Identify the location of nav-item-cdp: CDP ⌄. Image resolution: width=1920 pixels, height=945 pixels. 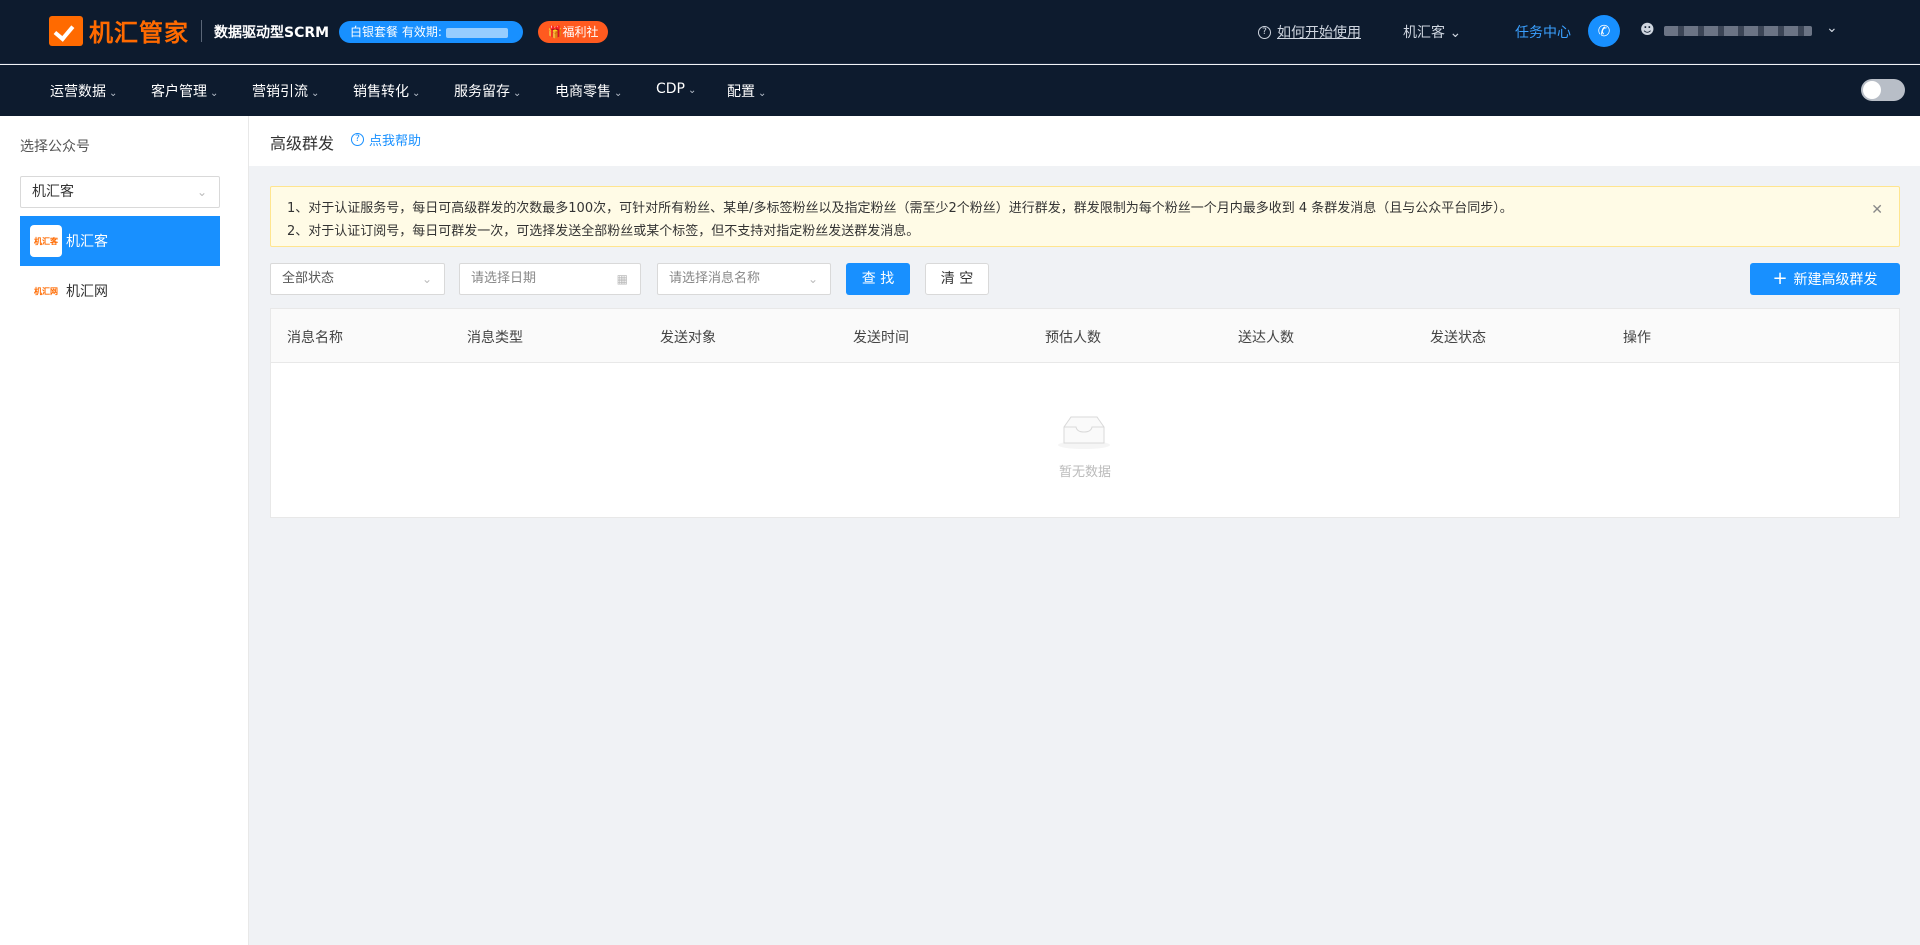
(676, 89).